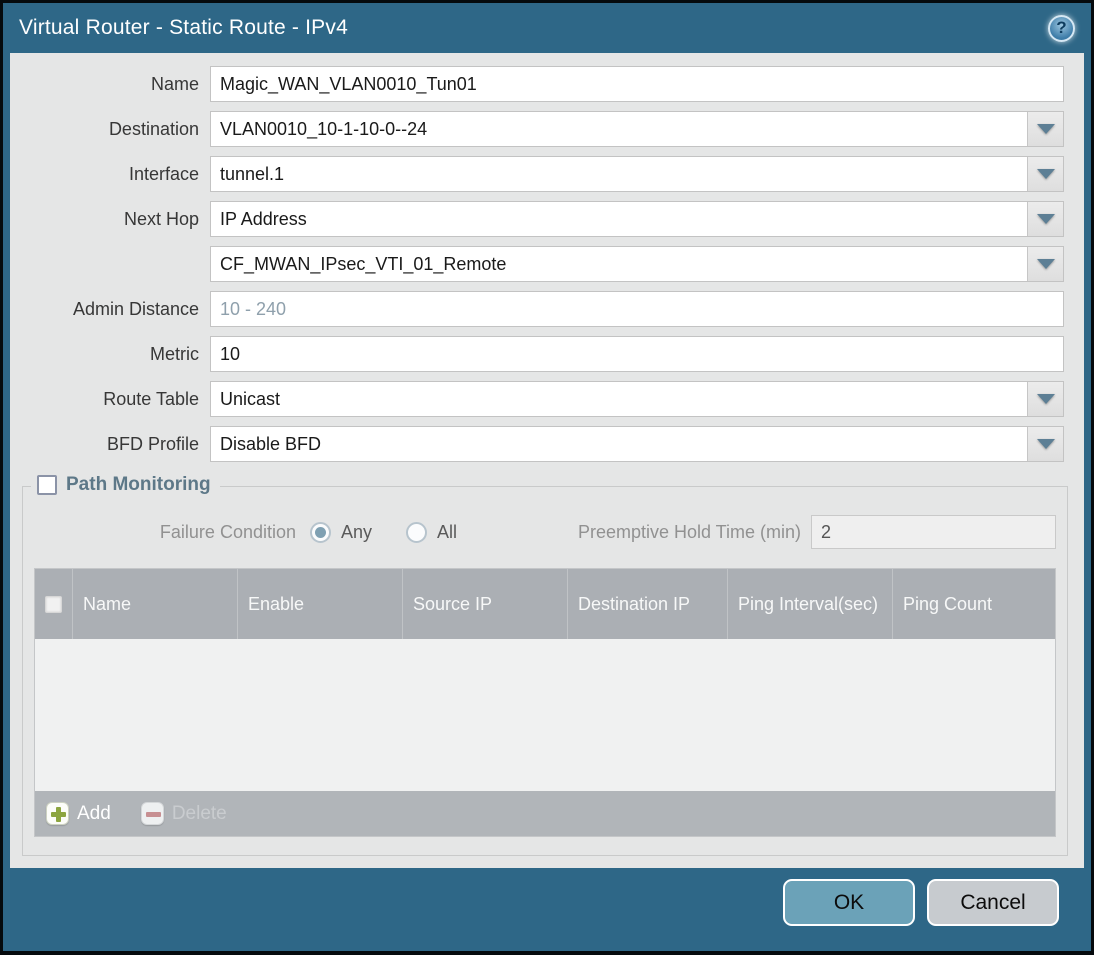 Image resolution: width=1094 pixels, height=955 pixels. I want to click on add-button-label: Add, so click(94, 813).